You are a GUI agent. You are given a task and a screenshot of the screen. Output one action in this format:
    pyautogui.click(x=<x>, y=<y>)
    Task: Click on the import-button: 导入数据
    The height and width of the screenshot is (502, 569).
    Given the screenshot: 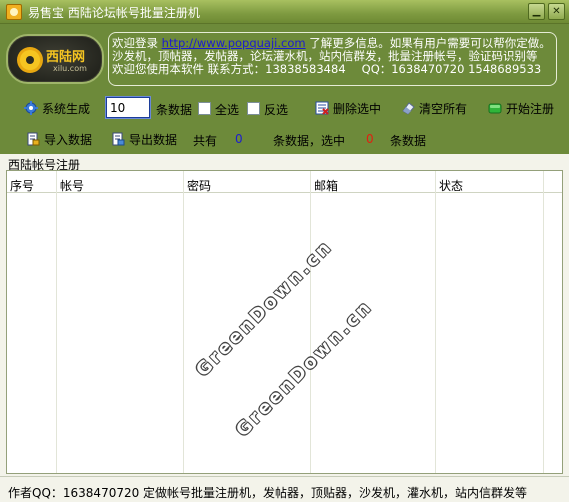 What is the action you would take?
    pyautogui.click(x=59, y=139)
    